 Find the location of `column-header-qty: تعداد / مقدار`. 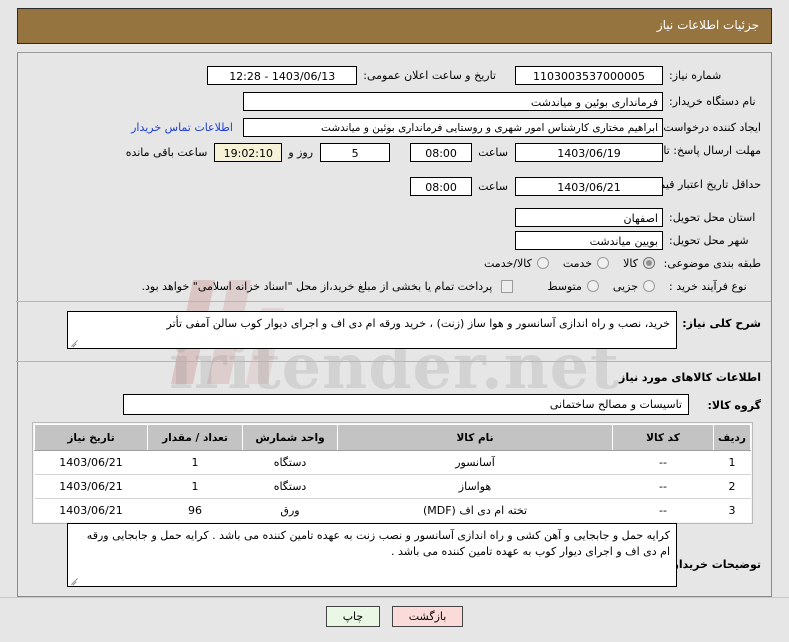

column-header-qty: تعداد / مقدار is located at coordinates (195, 437).